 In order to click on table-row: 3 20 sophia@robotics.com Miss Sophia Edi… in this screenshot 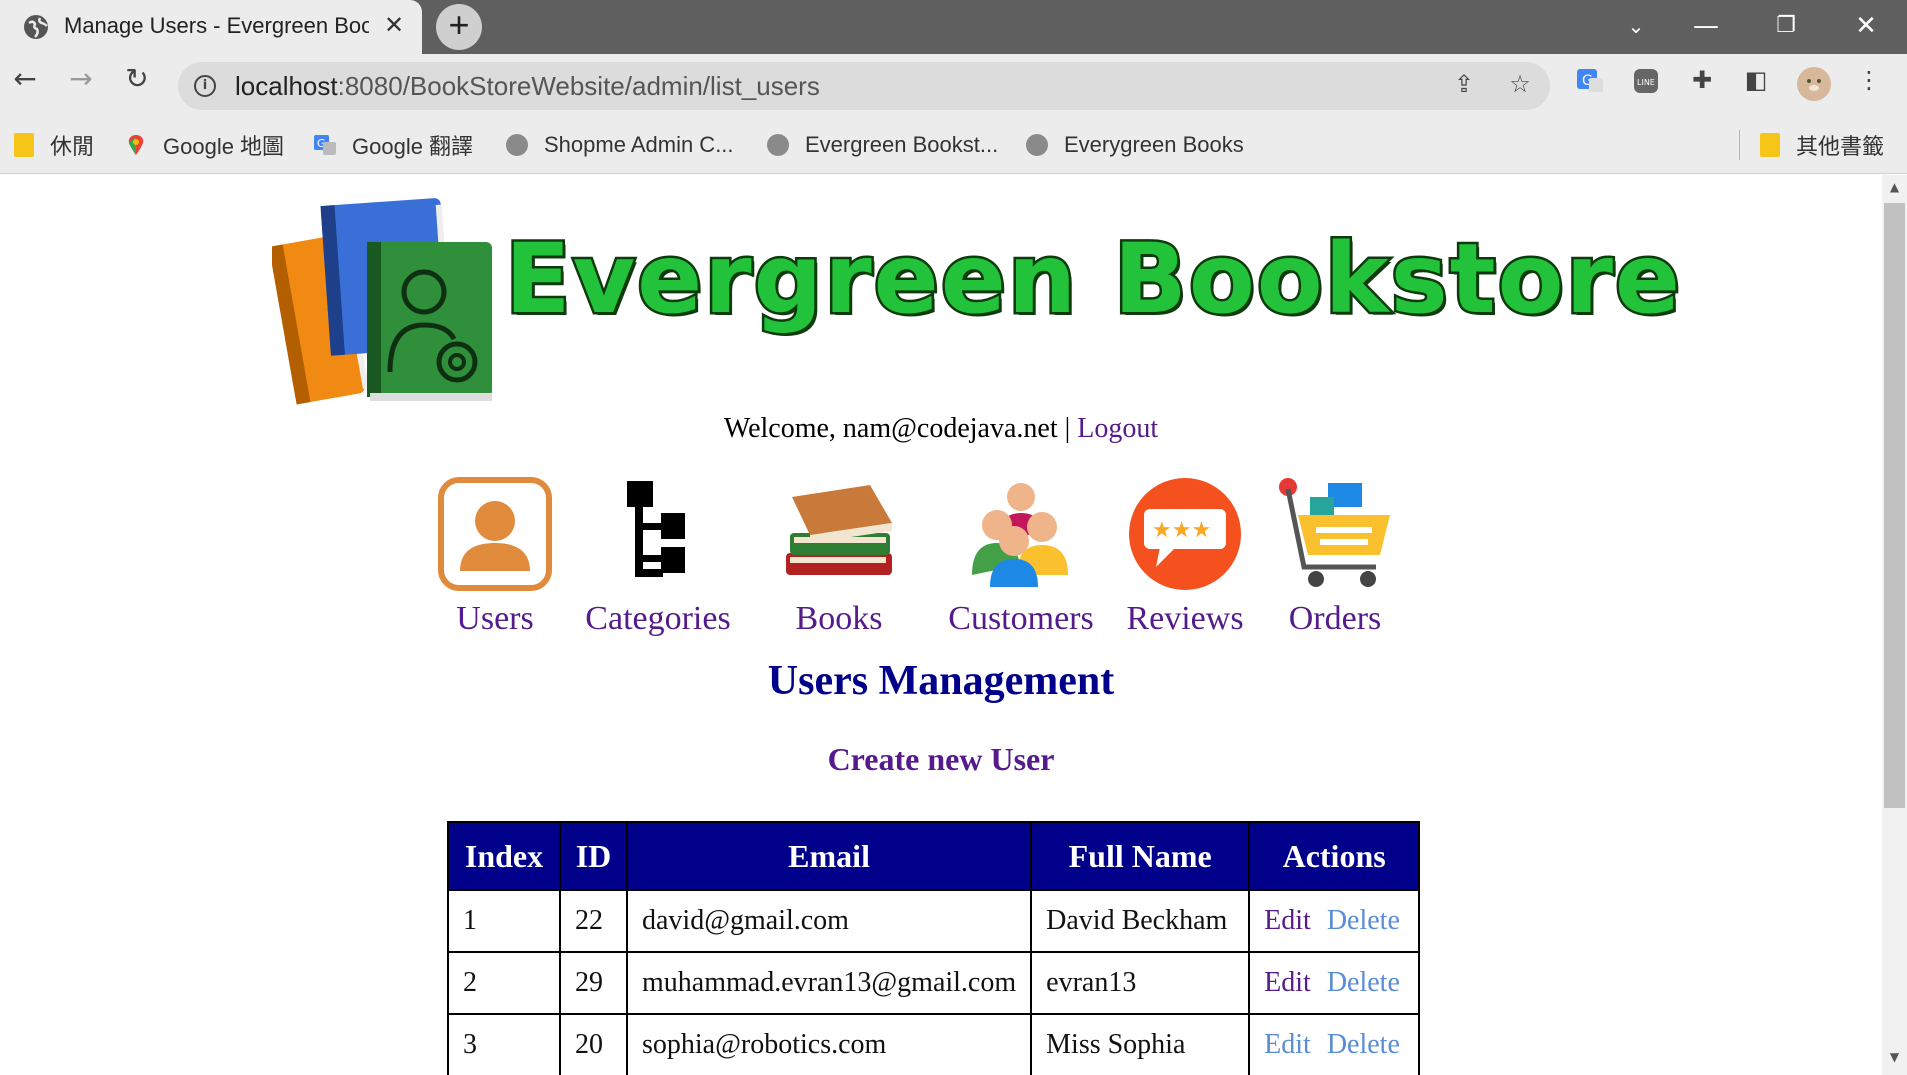, I will do `click(934, 1044)`.